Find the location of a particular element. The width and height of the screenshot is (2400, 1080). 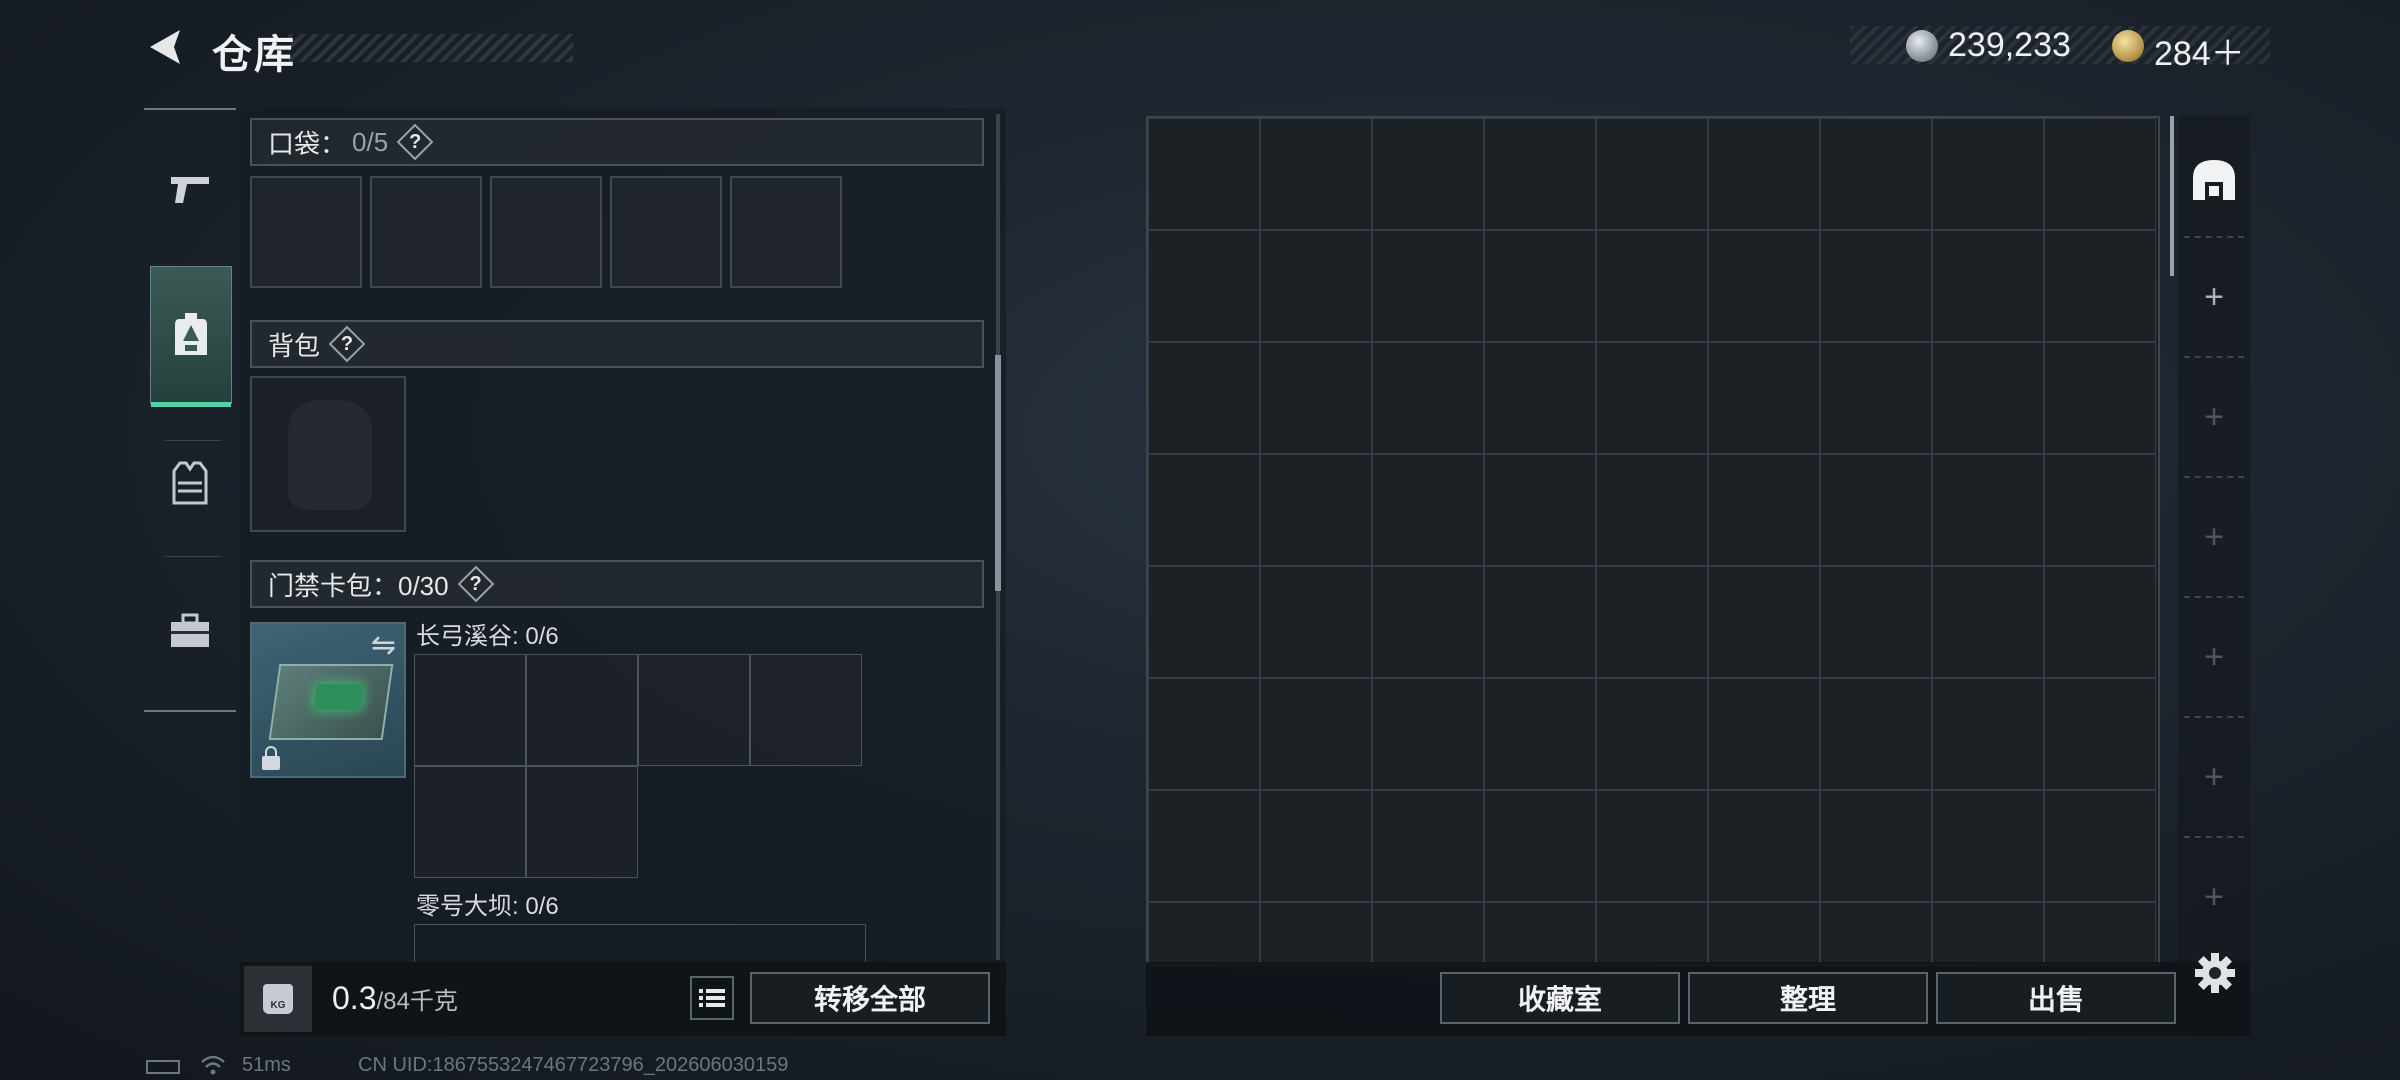

nav-item-vest is located at coordinates (190, 483).